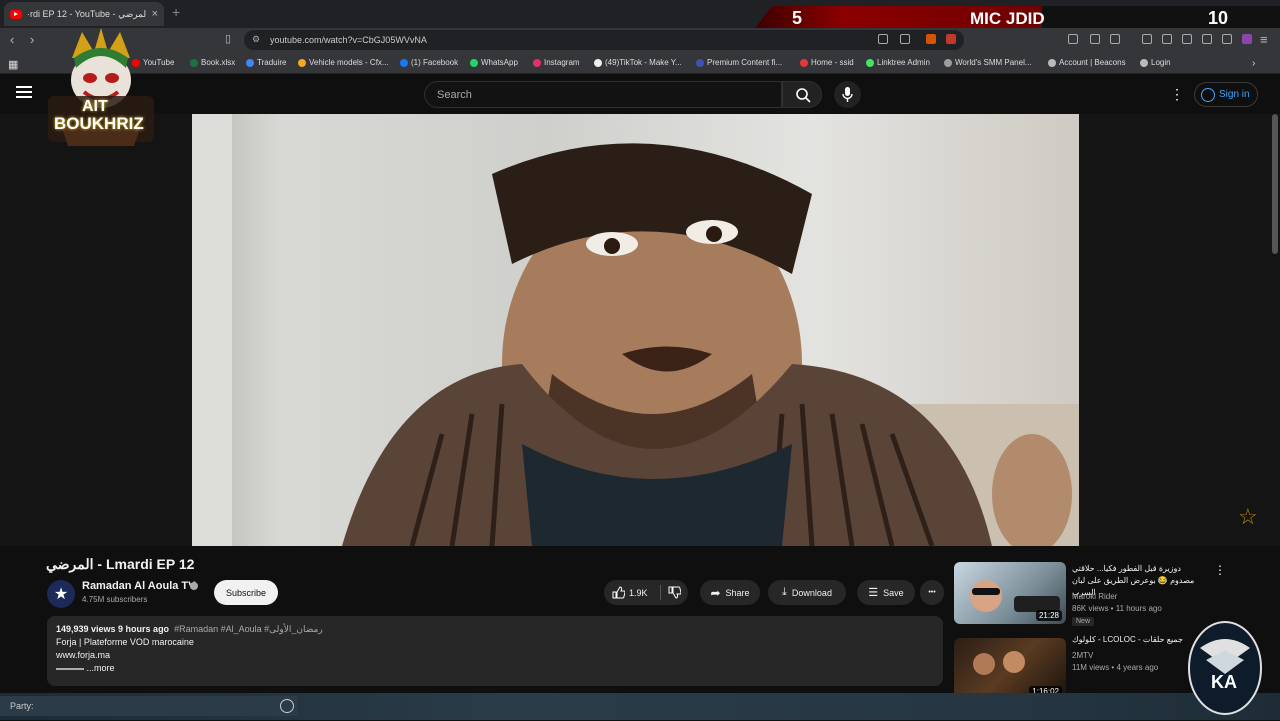 Image resolution: width=1280 pixels, height=721 pixels. What do you see at coordinates (494, 62) in the screenshot?
I see `bookmark-whatsapp: WhatsApp` at bounding box center [494, 62].